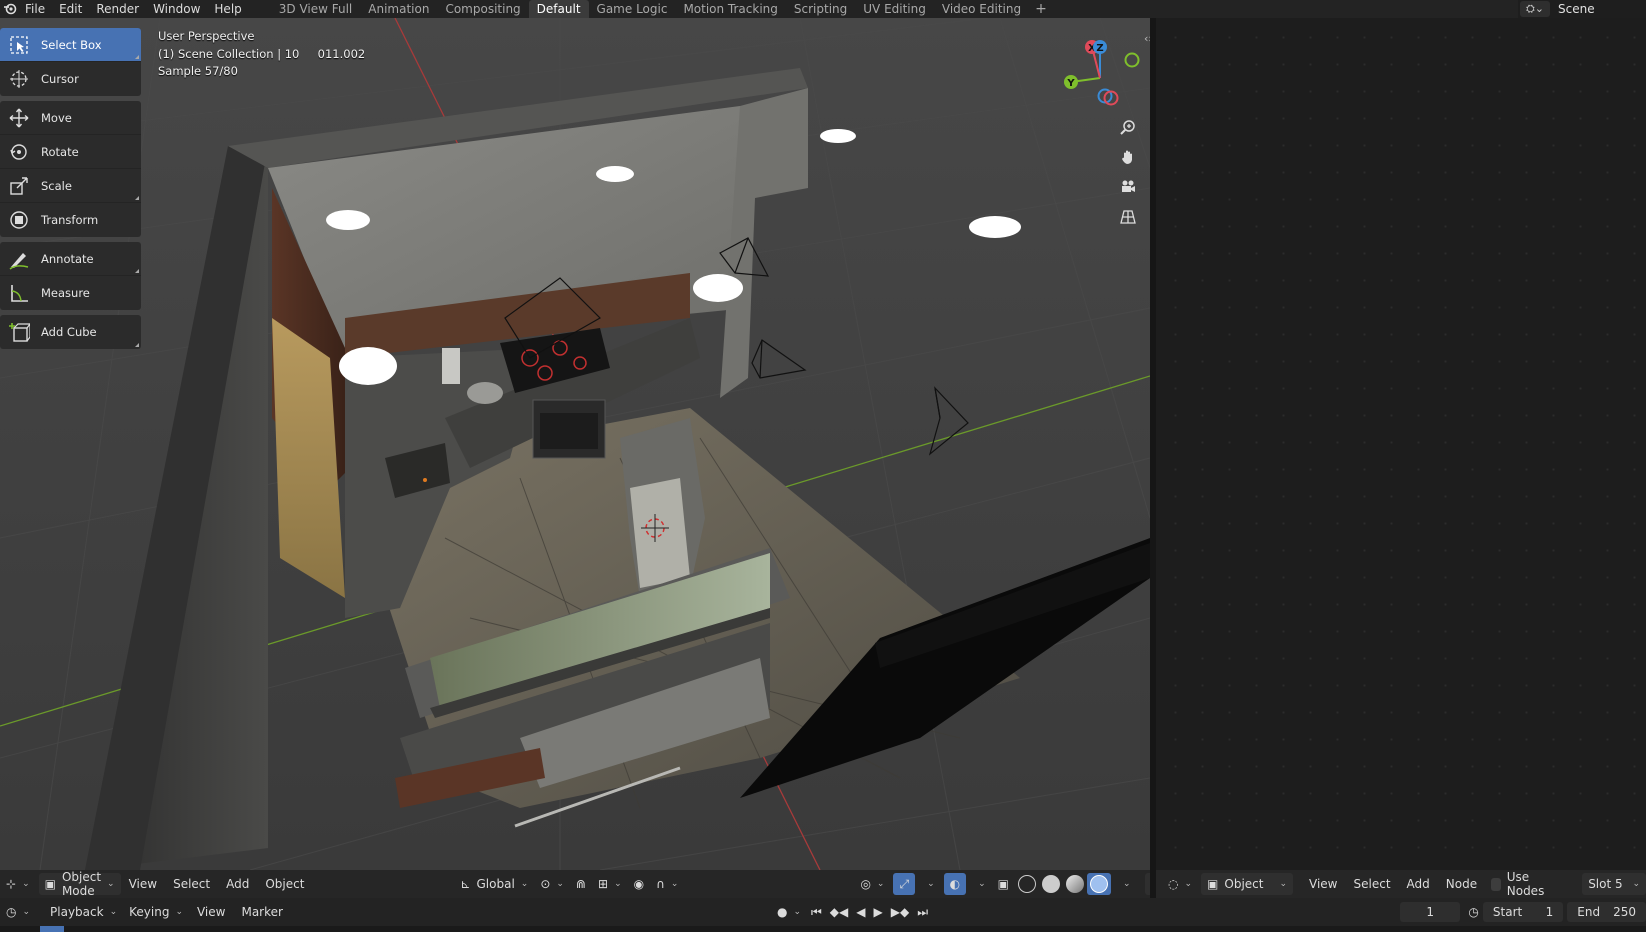  I want to click on zoom-icon, so click(1128, 127).